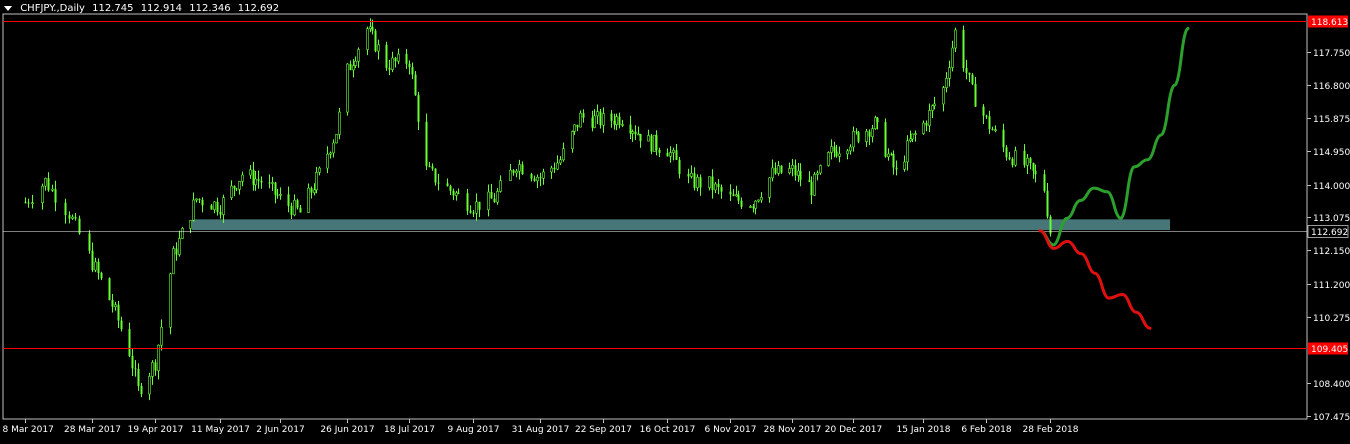 The height and width of the screenshot is (444, 1350). I want to click on y-tick-label: 114.000, so click(1331, 187).